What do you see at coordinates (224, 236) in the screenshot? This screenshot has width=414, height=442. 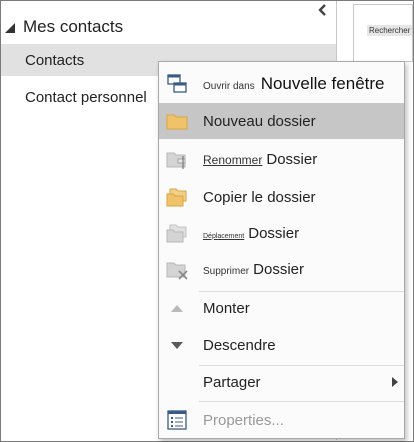 I see `menu-small-label: Déplacement` at bounding box center [224, 236].